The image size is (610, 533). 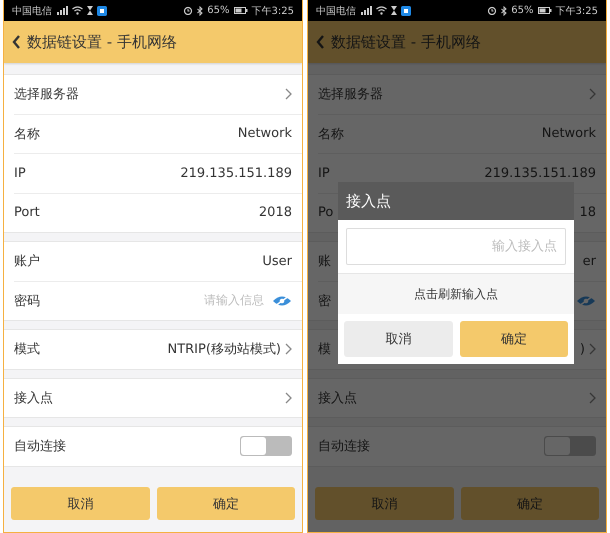 What do you see at coordinates (324, 301) in the screenshot?
I see `row-label: 密` at bounding box center [324, 301].